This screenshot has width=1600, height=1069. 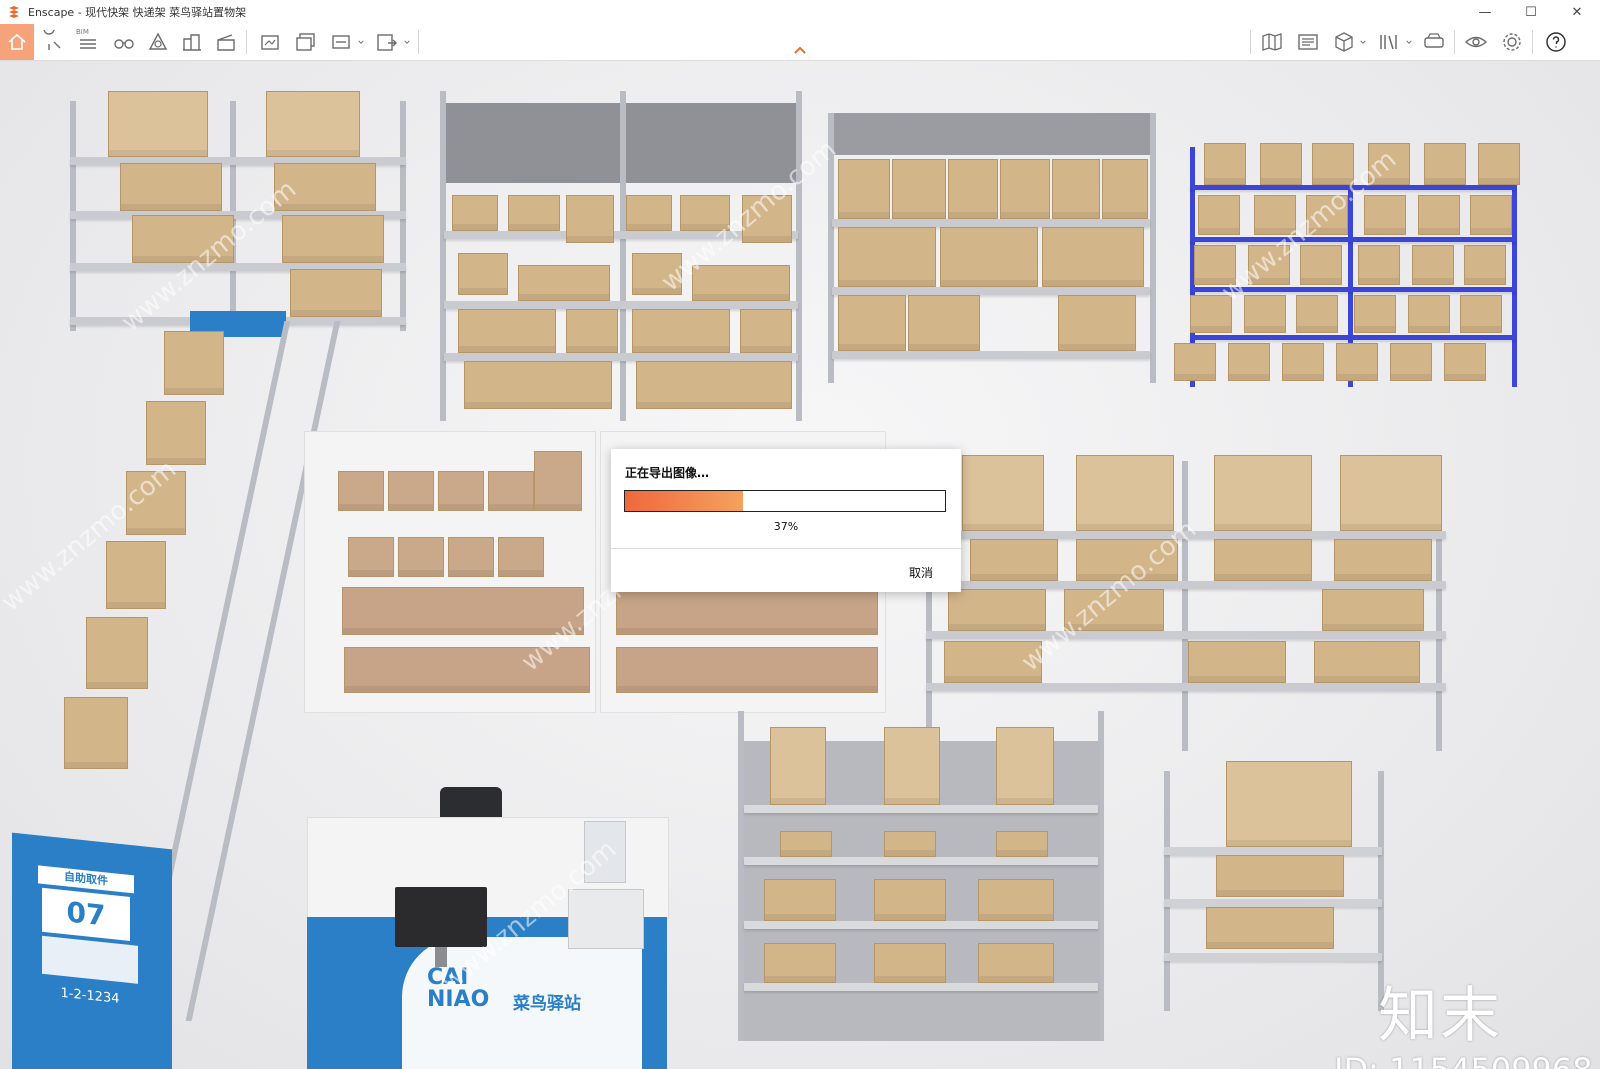 I want to click on title-bar: Enscape - 现代快架 快递架 菜鸟驿站置物架 — ☐ ✕, so click(x=800, y=12).